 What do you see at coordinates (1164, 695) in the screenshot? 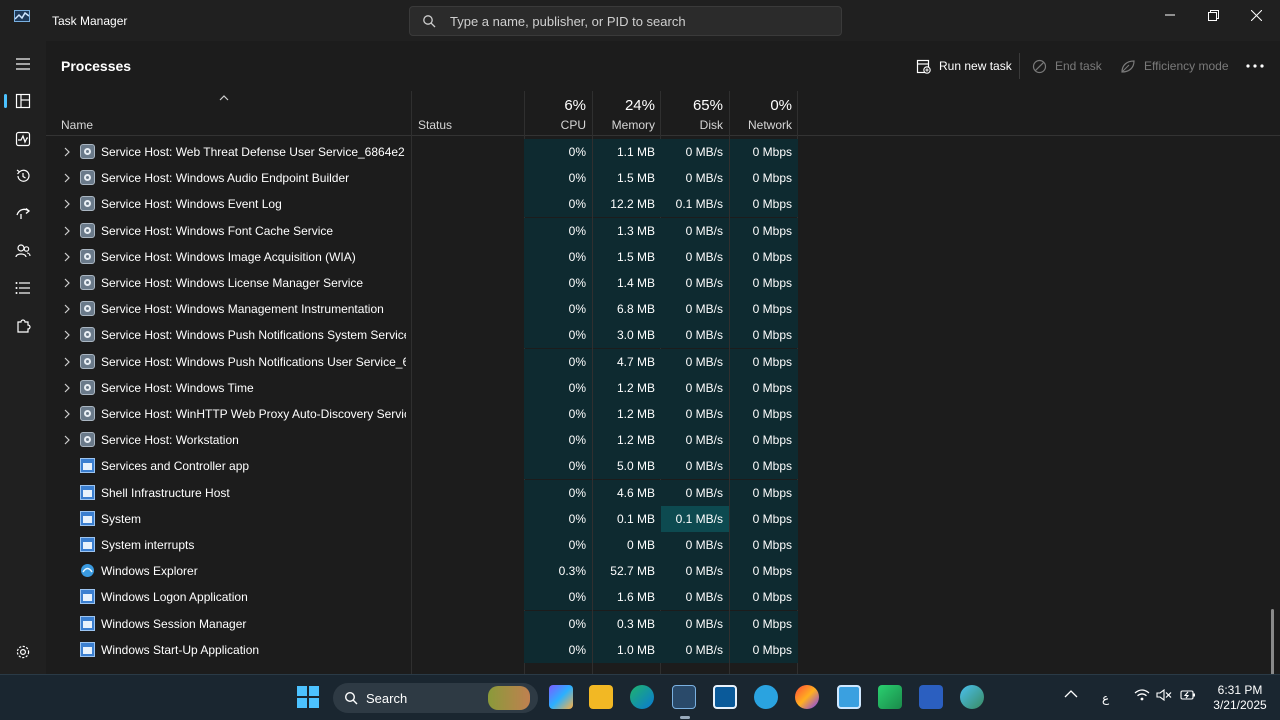
I see `volume-muted-icon` at bounding box center [1164, 695].